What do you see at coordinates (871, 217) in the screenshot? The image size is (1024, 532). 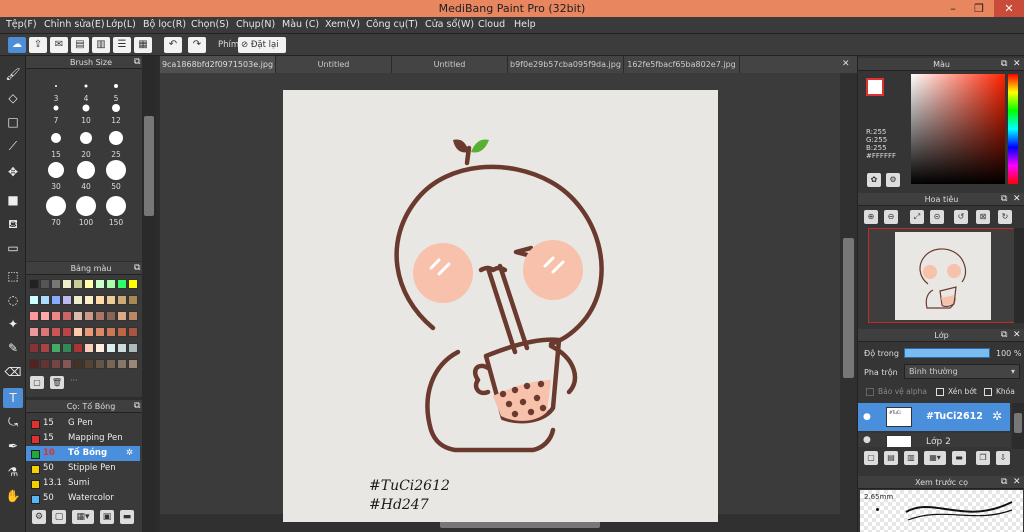 I see `zoom-in-icon: ⊕` at bounding box center [871, 217].